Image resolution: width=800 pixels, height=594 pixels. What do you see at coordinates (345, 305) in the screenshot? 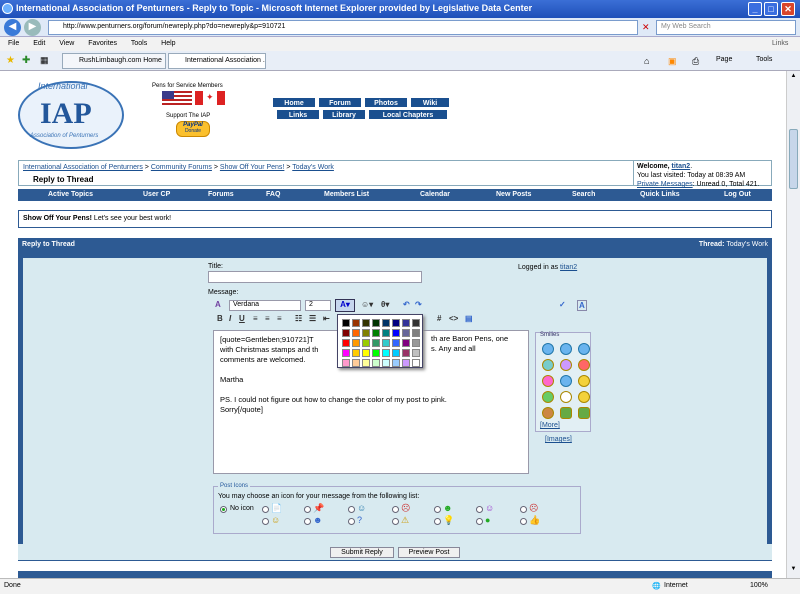
I see `text-color-button: A▾` at bounding box center [345, 305].